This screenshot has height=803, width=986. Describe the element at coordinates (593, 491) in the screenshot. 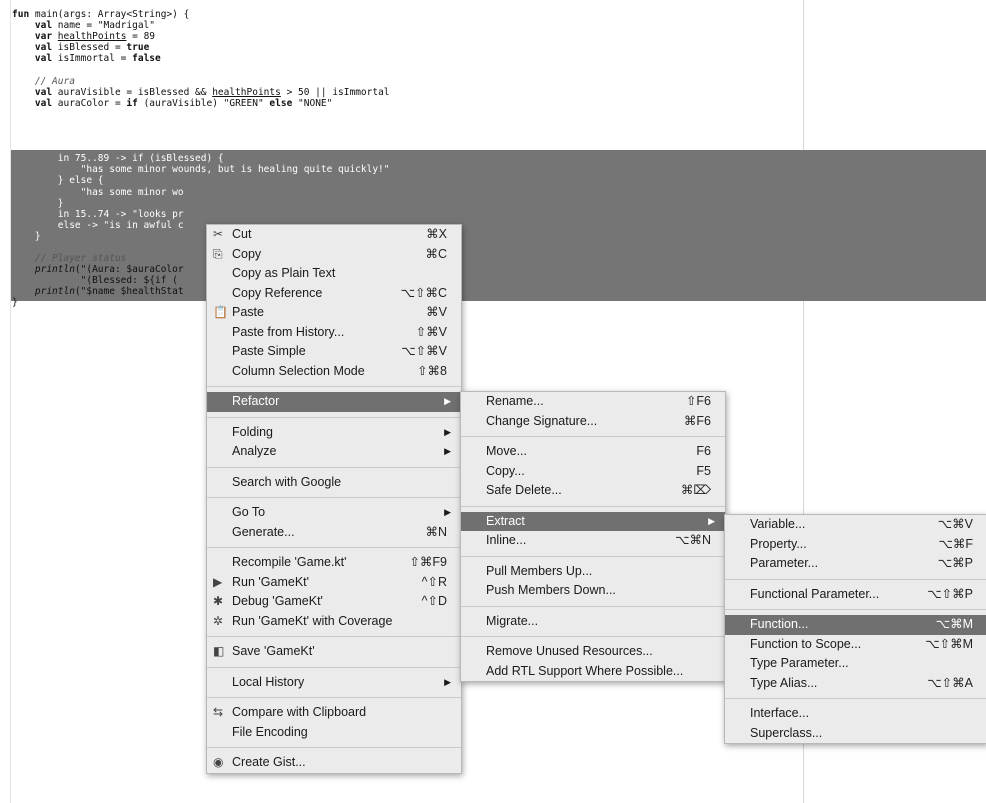

I see `menu-item-safe-delete: Safe Delete... ⌘⌦` at that location.